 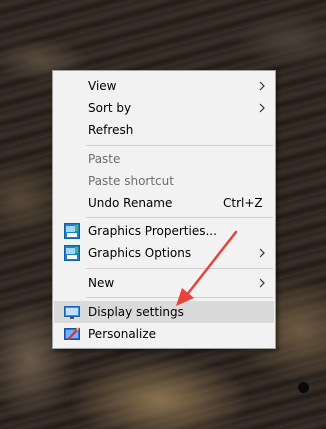 I want to click on menu-item-sort-by: Sort by, so click(x=164, y=108).